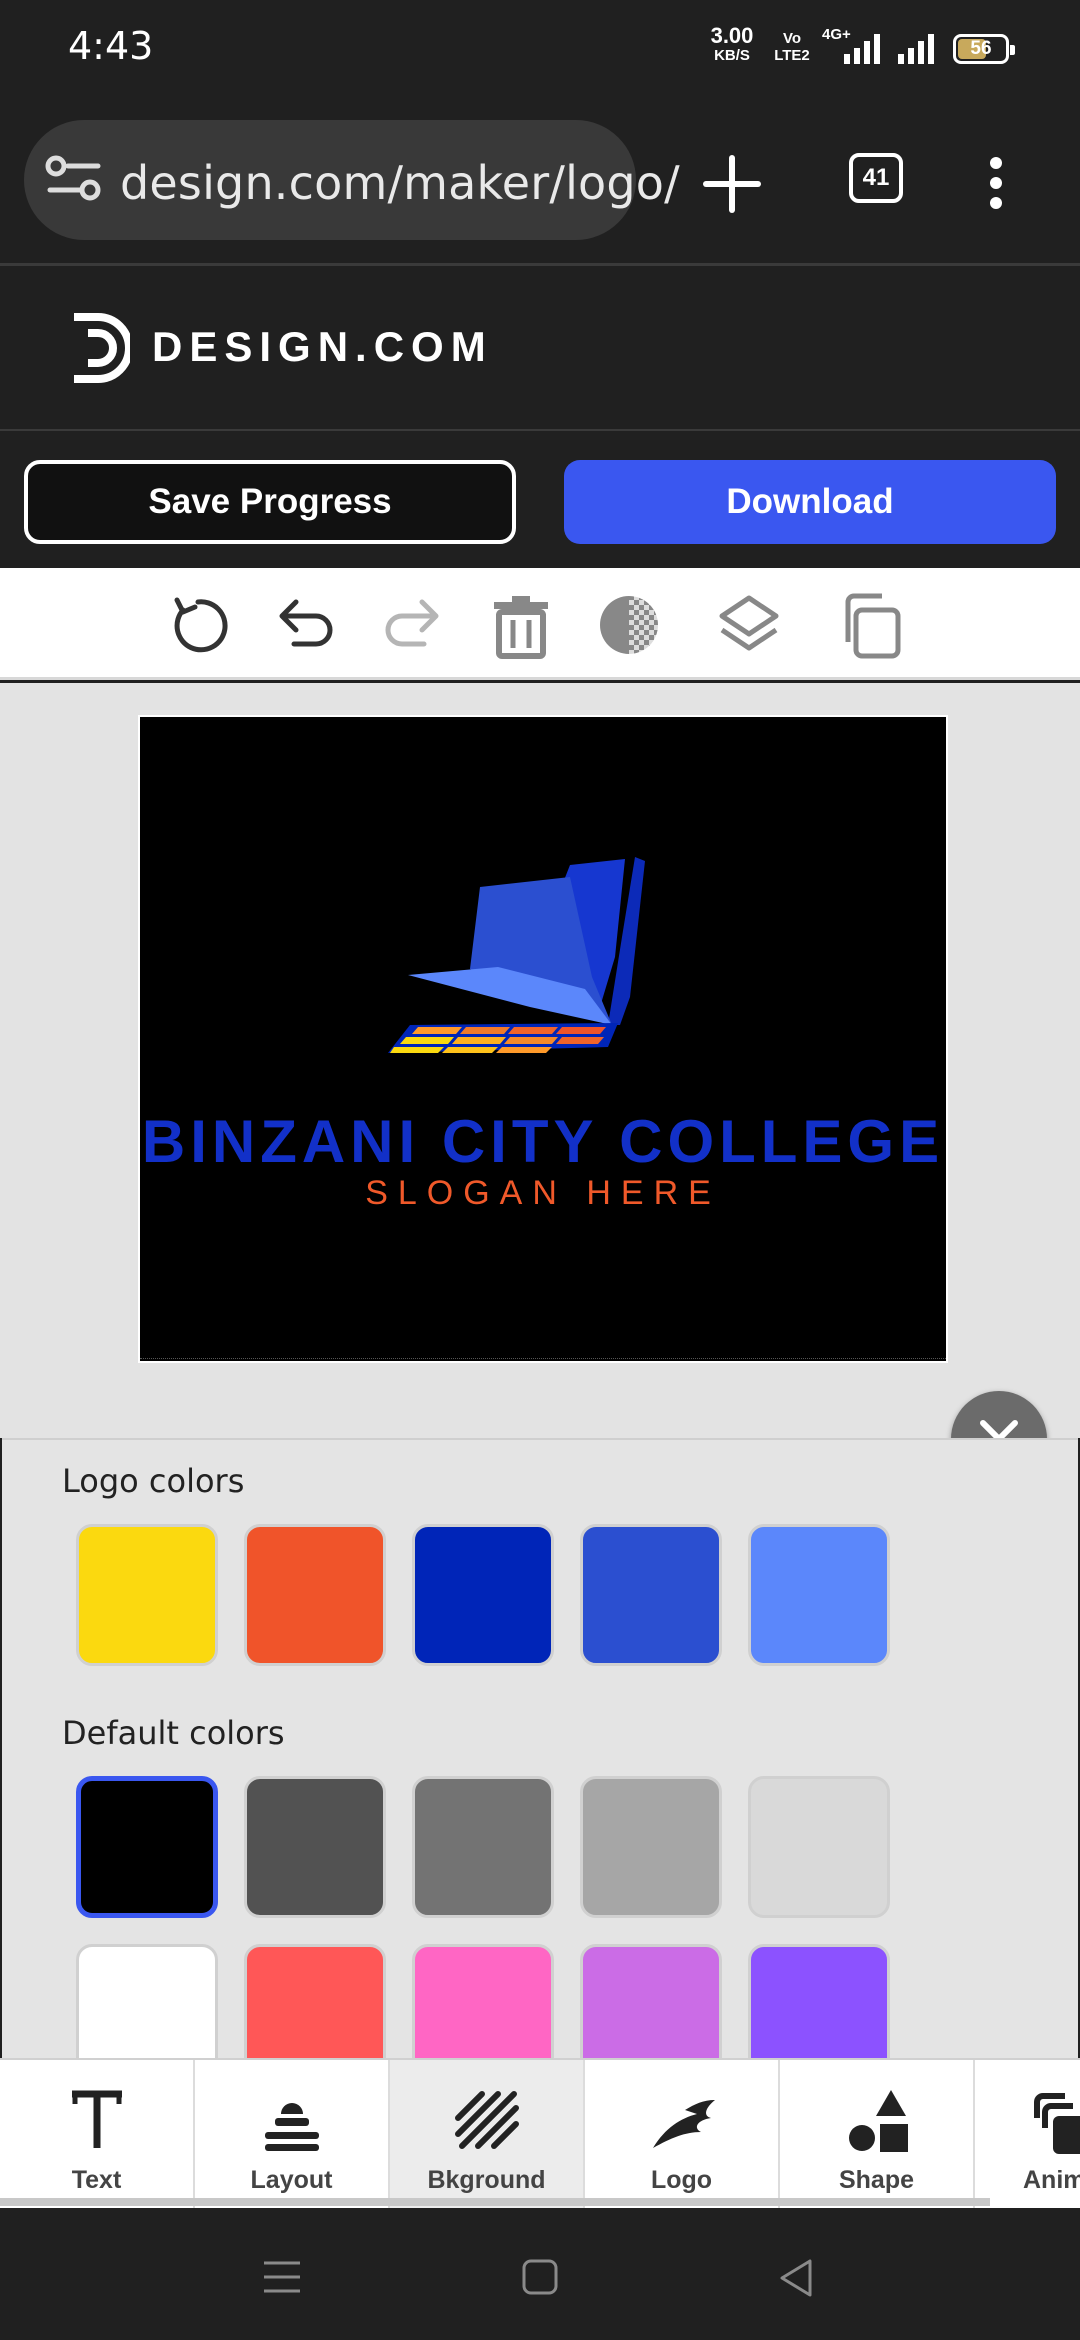  I want to click on nav-item-text: Text, so click(97, 2135).